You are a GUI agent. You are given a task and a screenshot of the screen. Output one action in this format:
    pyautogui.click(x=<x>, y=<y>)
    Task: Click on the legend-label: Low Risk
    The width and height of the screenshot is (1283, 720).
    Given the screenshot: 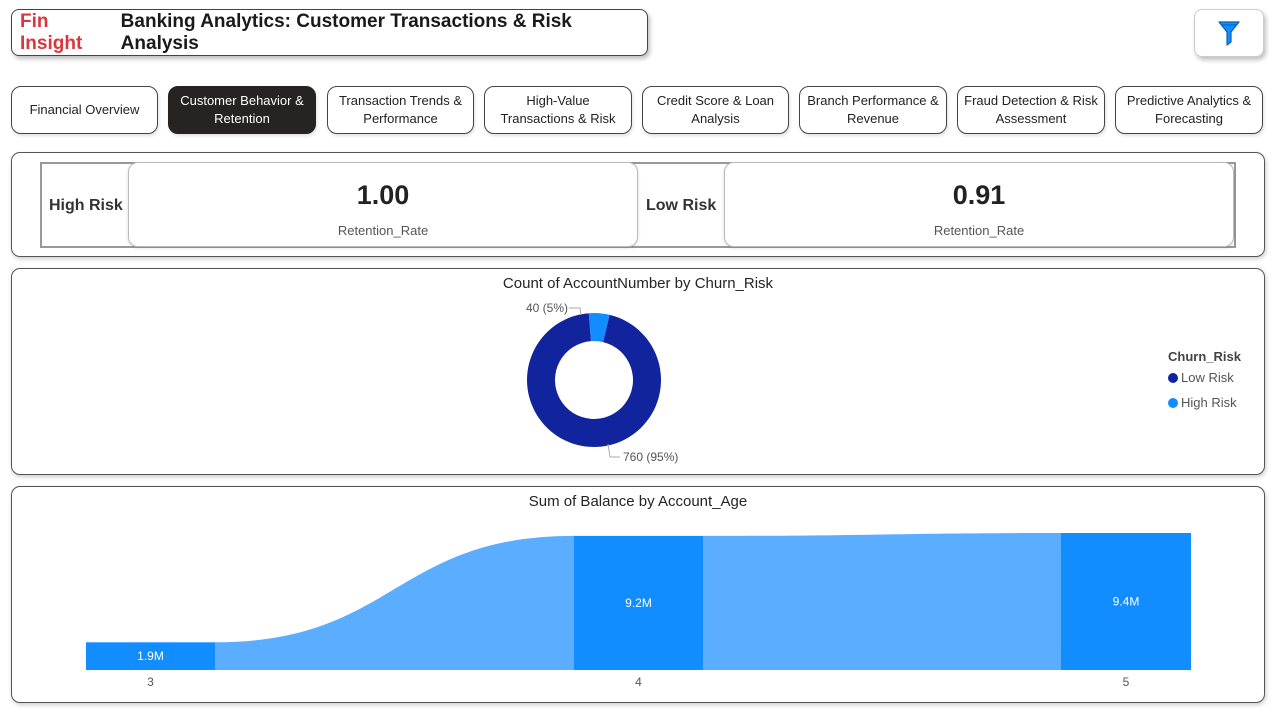 What is the action you would take?
    pyautogui.click(x=1207, y=377)
    